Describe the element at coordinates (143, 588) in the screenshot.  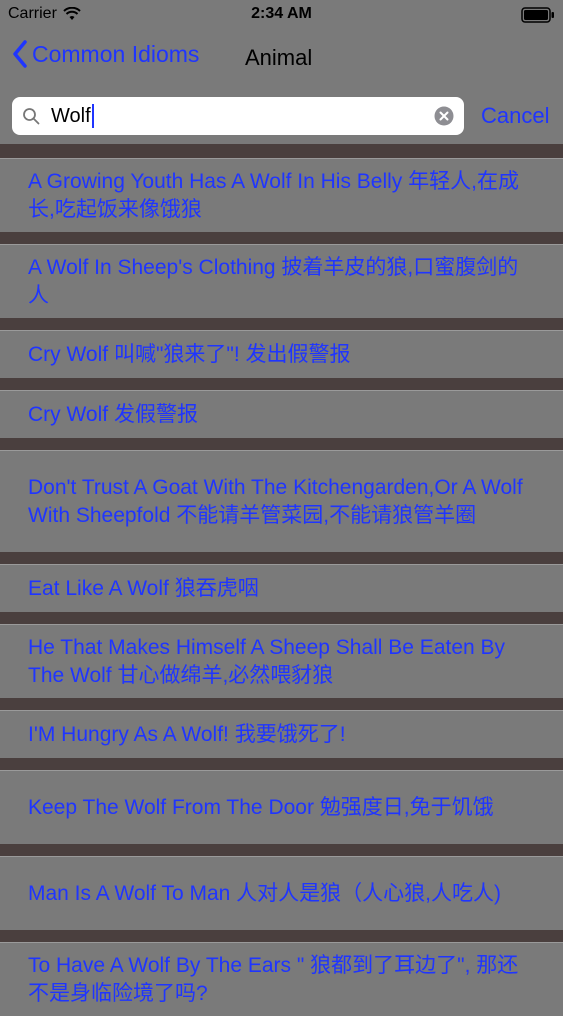
I see `list-item-text: Eat Like A Wolf 狼吞虎咽` at that location.